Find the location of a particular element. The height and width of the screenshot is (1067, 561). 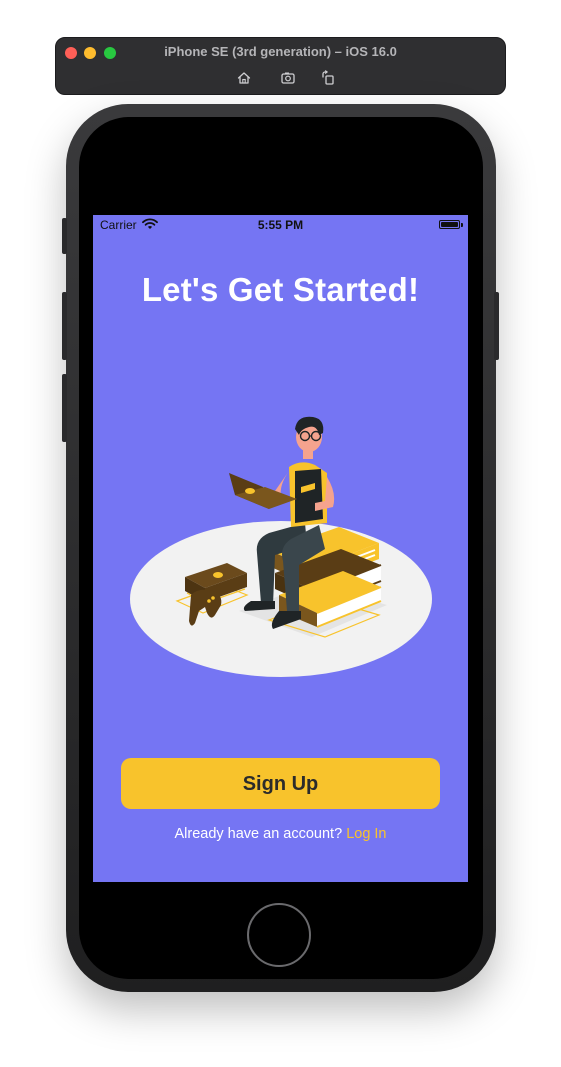

power-button is located at coordinates (496, 326).